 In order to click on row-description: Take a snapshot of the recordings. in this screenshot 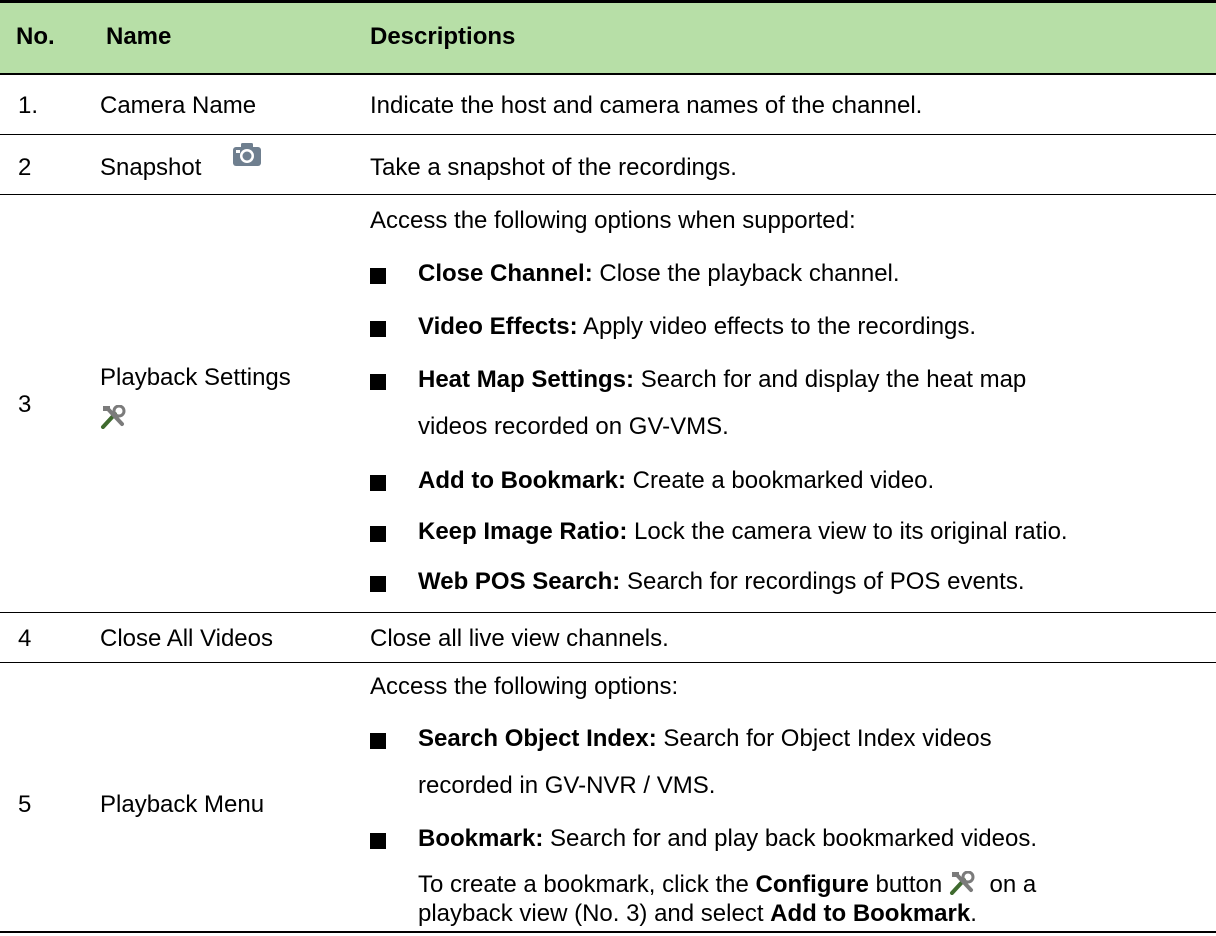, I will do `click(553, 167)`.